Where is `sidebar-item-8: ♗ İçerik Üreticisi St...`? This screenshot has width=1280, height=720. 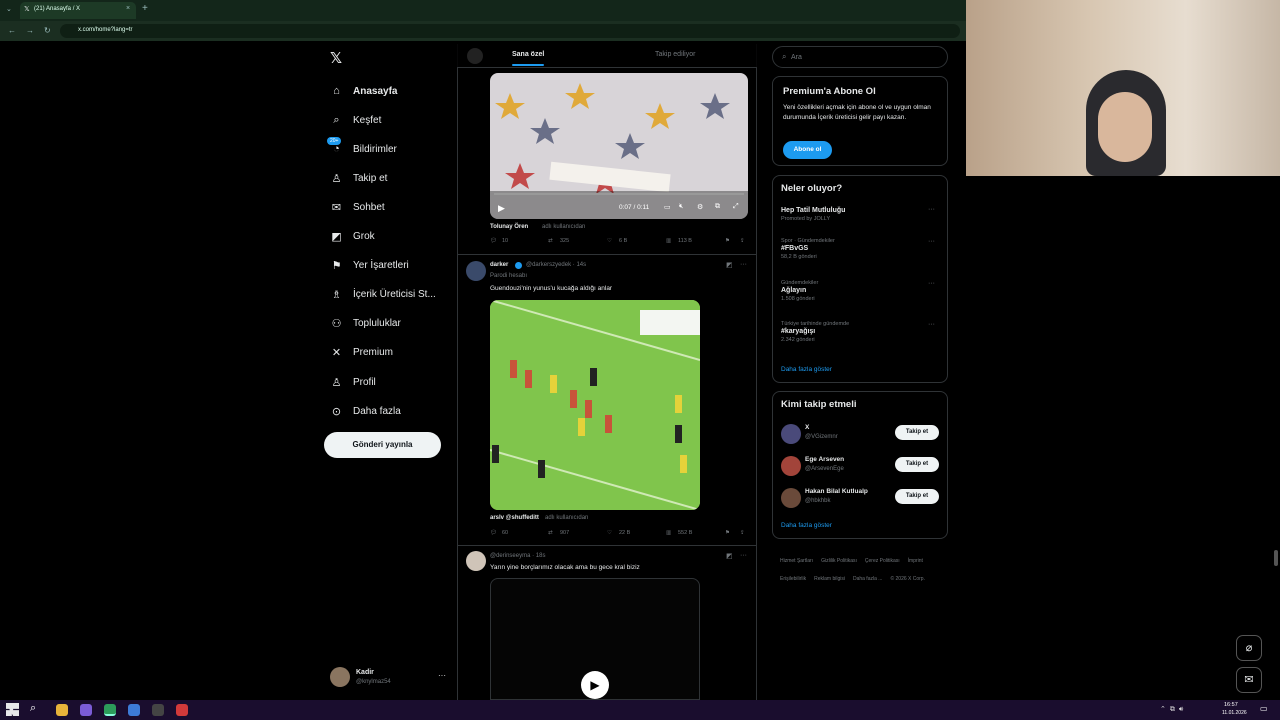
sidebar-item-8: ♗ İçerik Üreticisi St... is located at coordinates (383, 294).